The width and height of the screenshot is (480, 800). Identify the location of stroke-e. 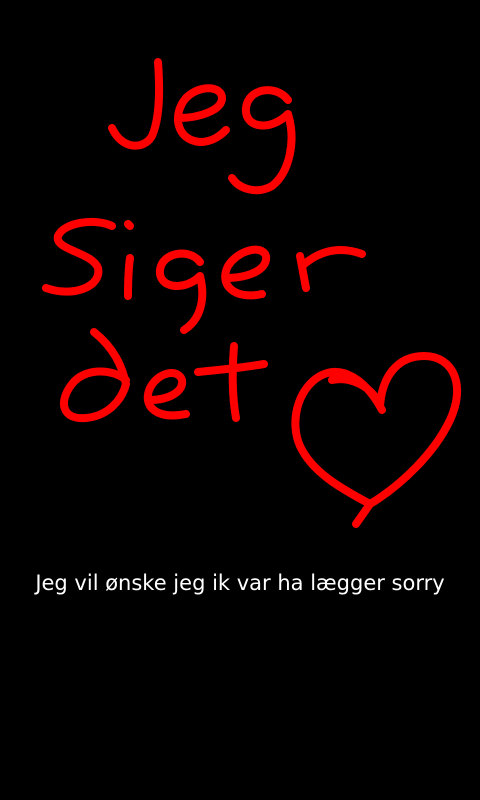
(202, 115).